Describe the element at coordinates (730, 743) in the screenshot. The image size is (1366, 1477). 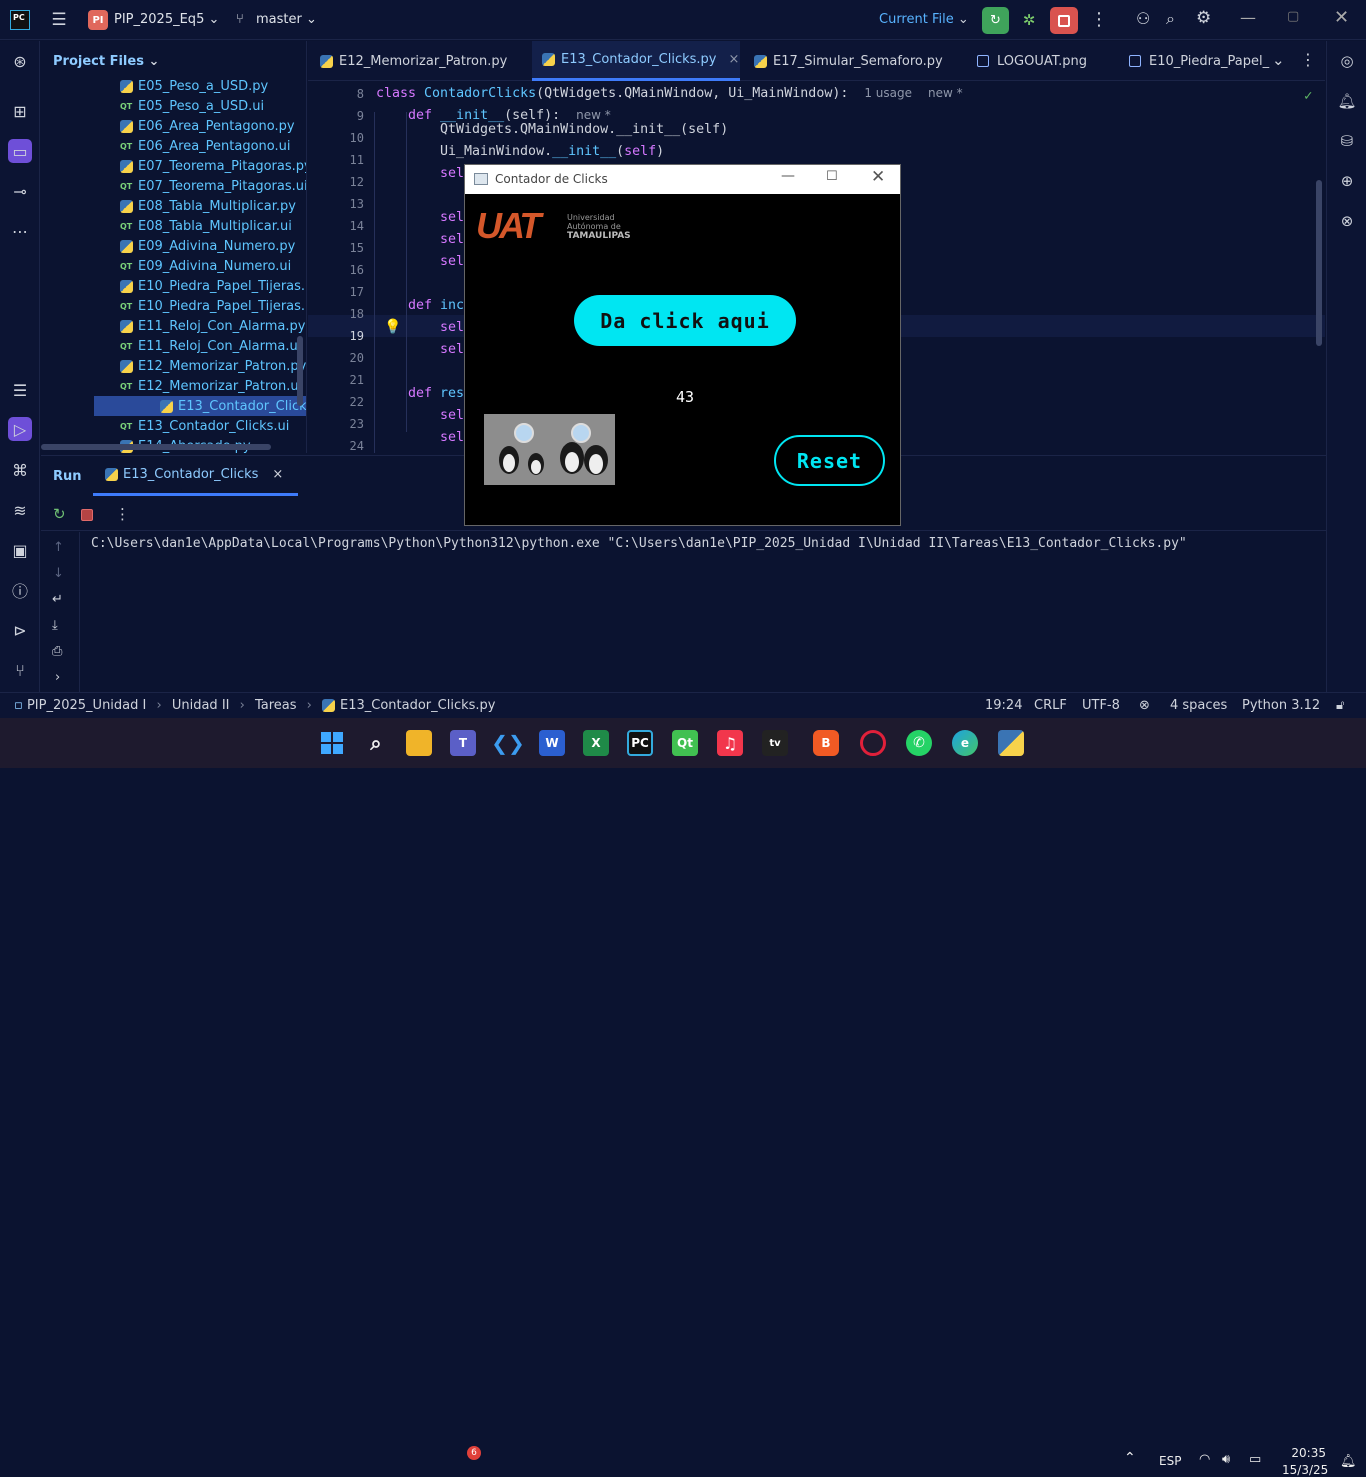
I see `music-icon: ♫` at that location.